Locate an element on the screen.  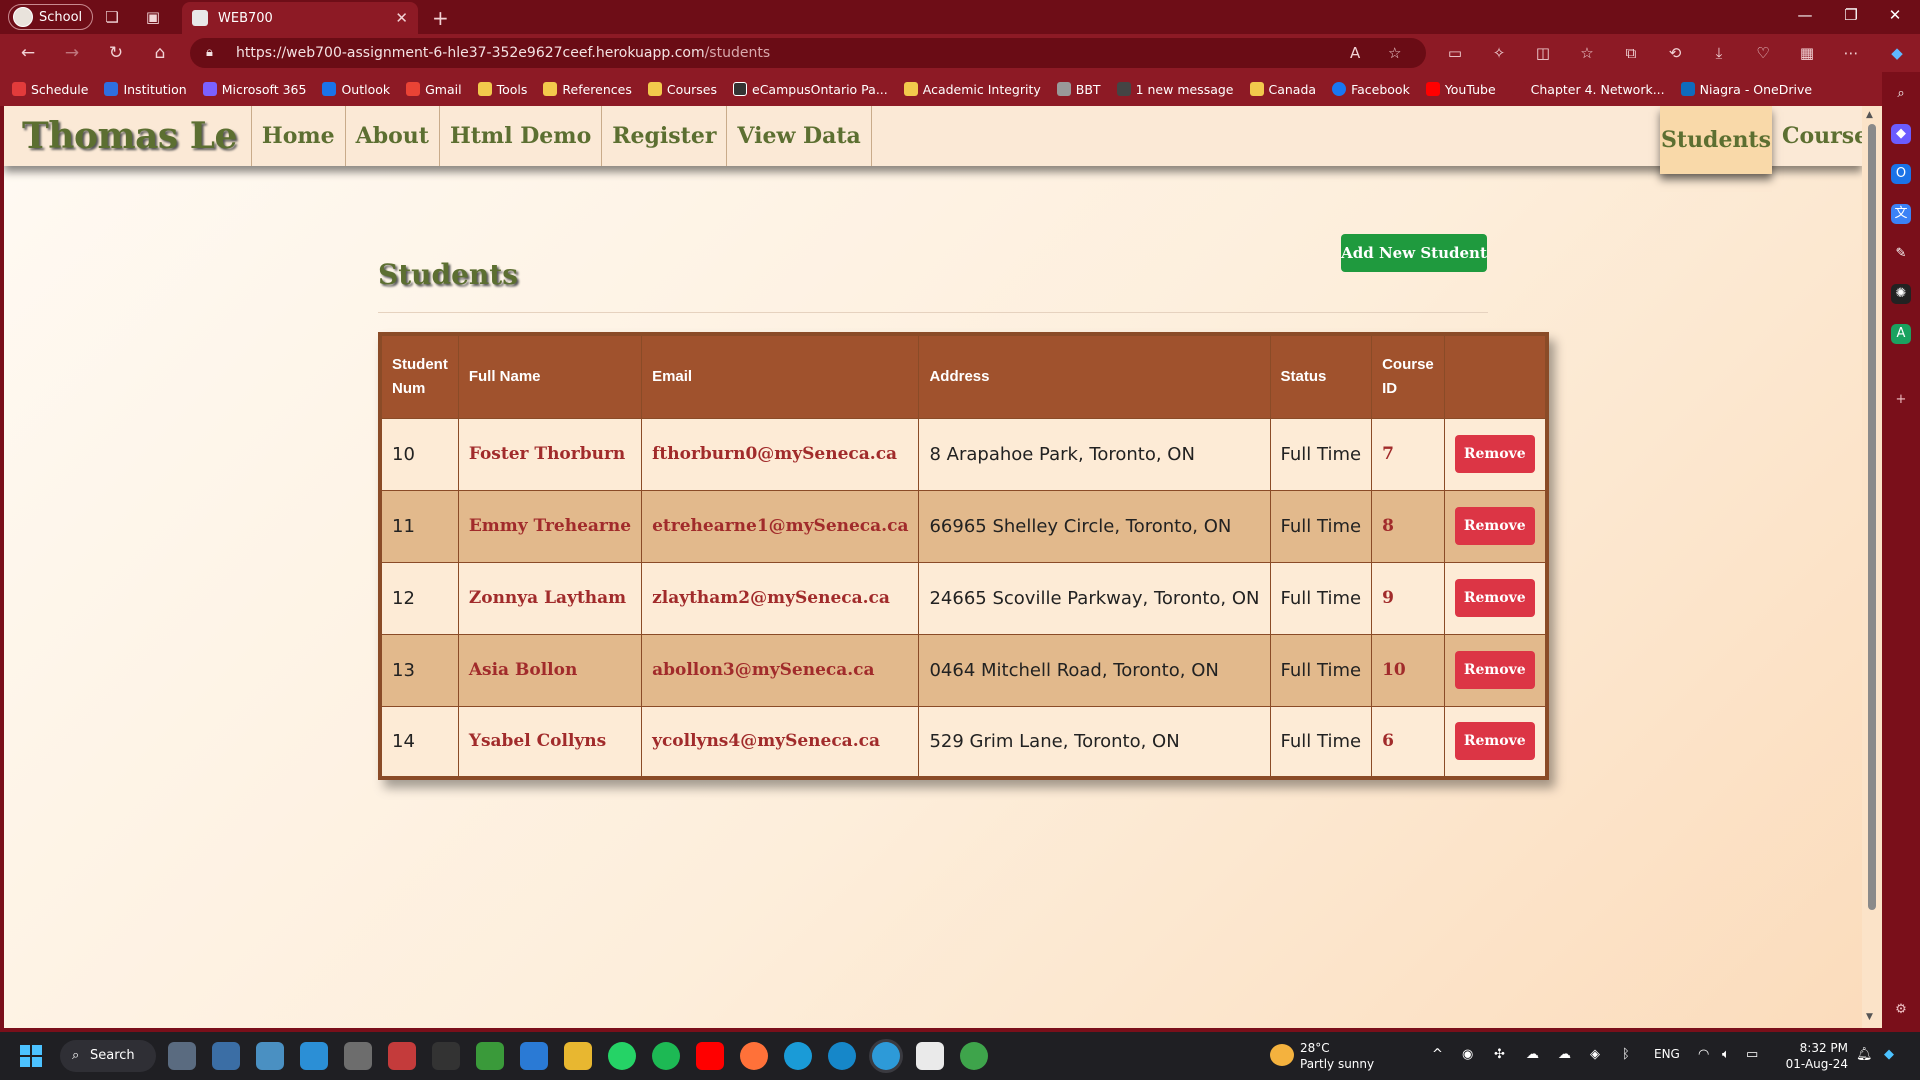
restore-icon: ❐ is located at coordinates (1851, 15).